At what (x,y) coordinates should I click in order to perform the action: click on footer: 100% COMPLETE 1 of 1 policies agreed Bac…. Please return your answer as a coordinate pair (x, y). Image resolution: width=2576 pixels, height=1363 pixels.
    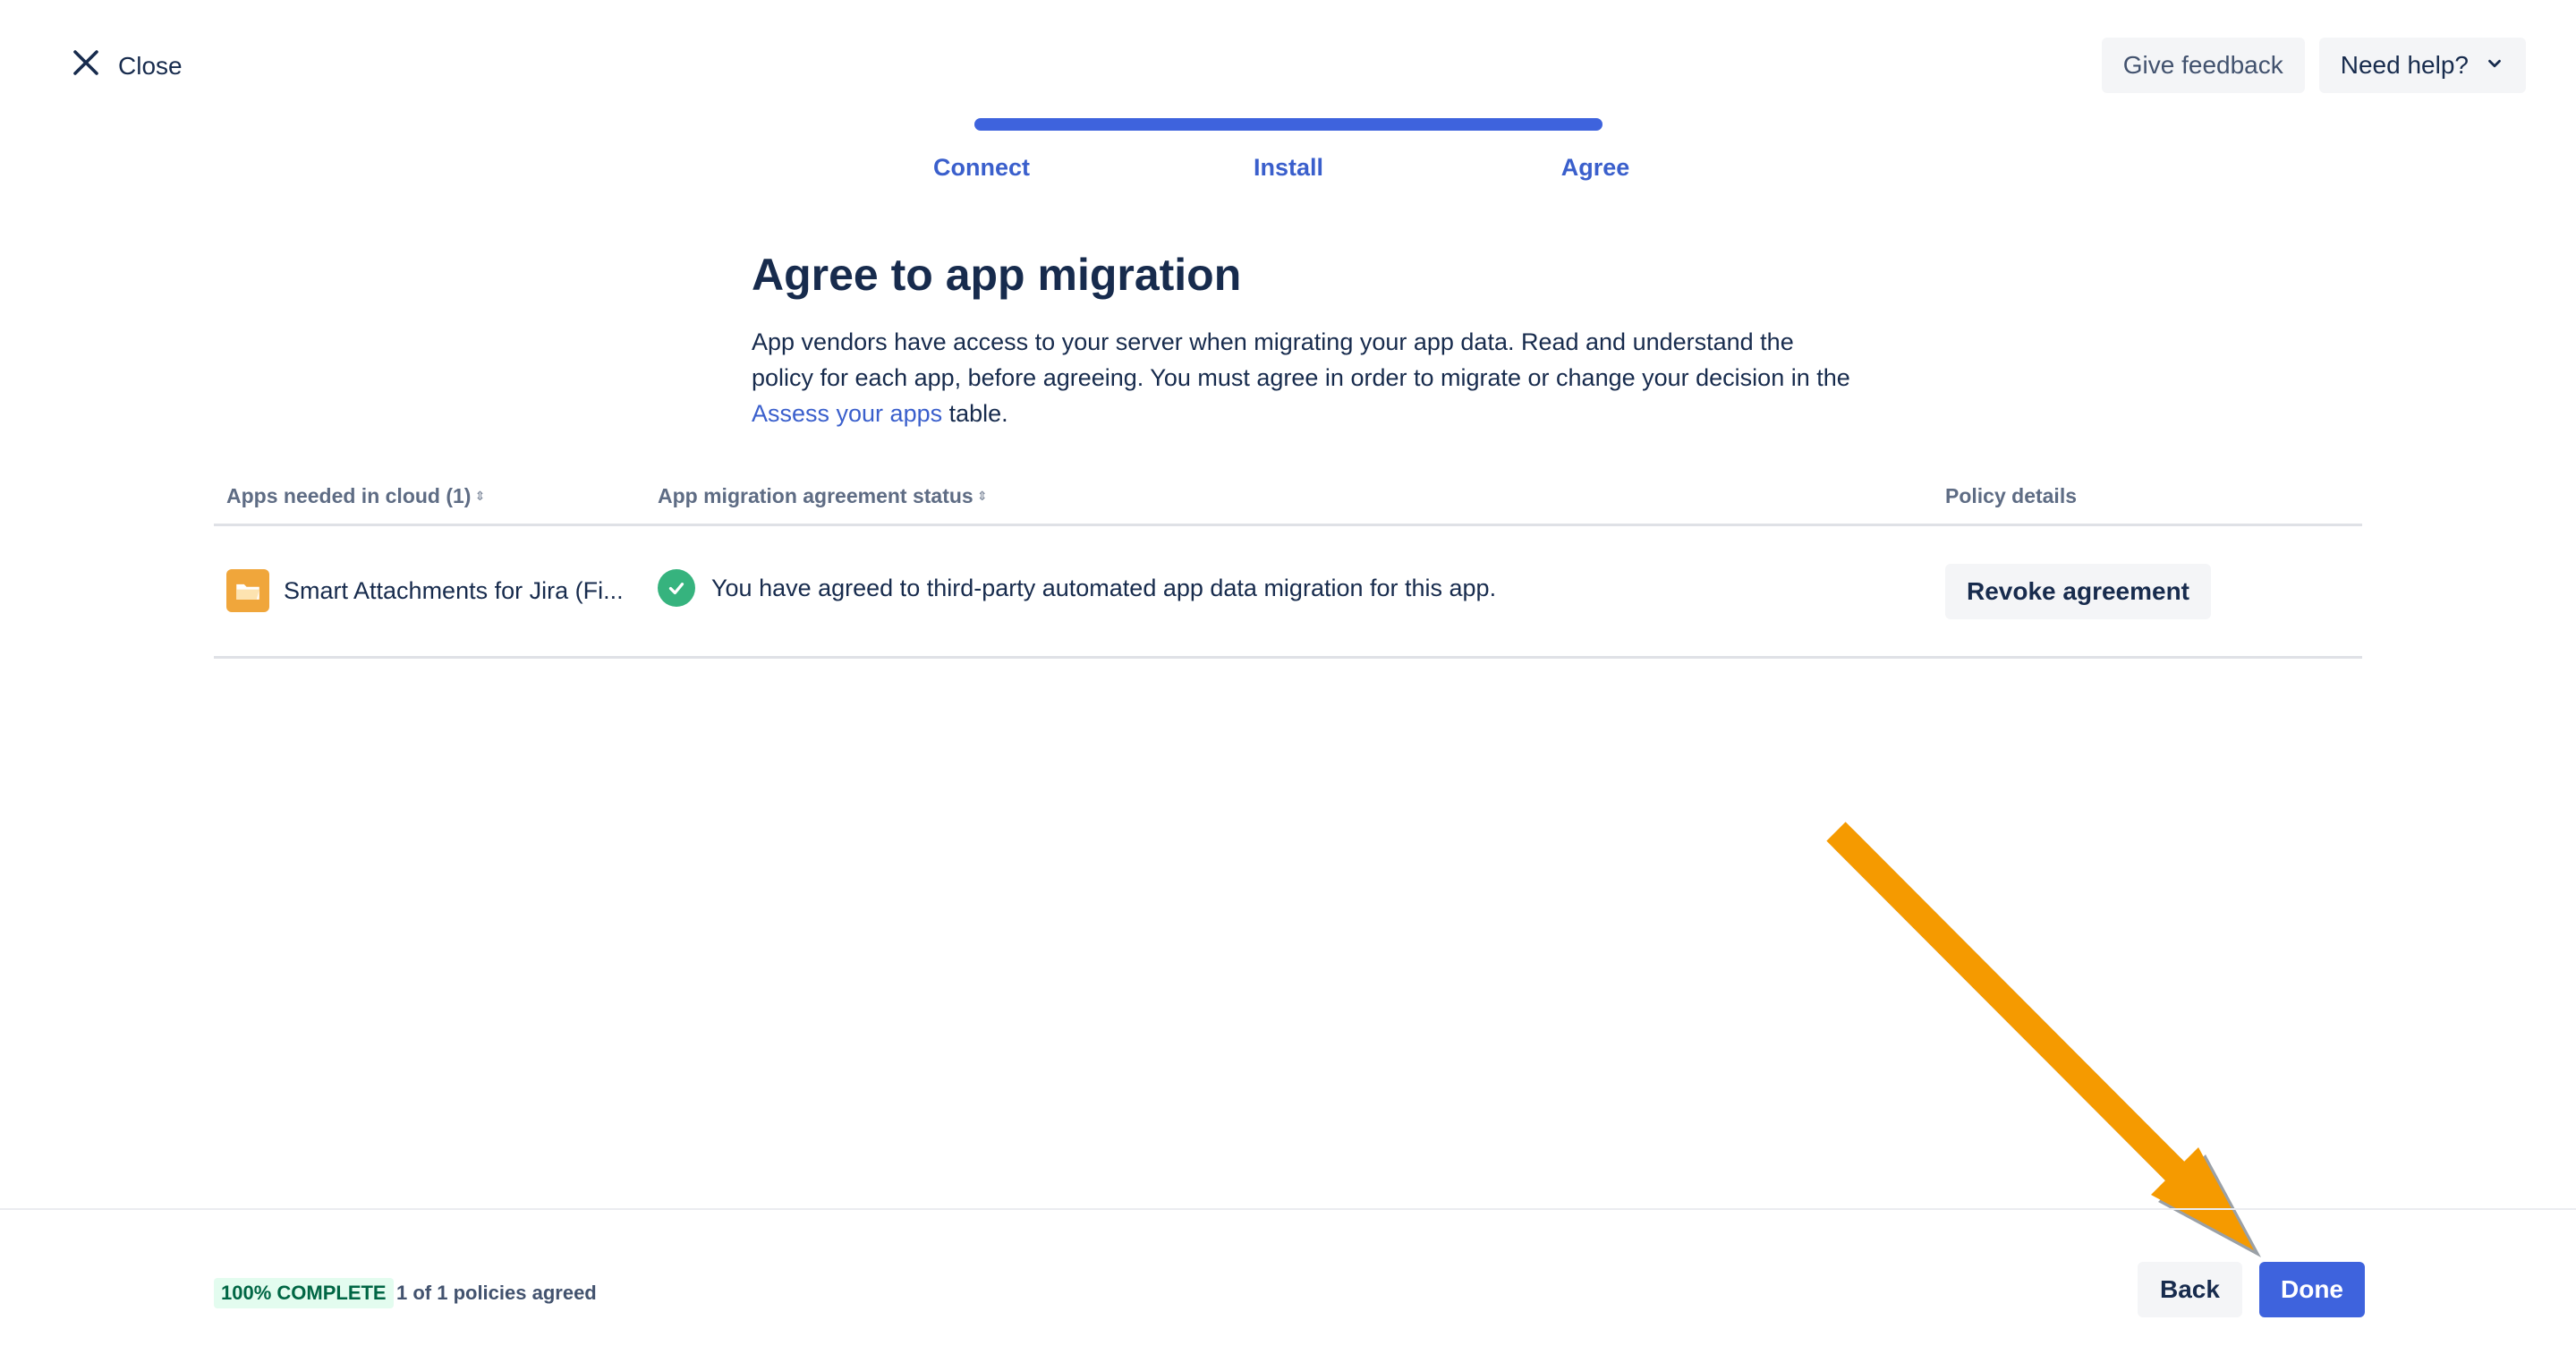
    Looking at the image, I should click on (1288, 1285).